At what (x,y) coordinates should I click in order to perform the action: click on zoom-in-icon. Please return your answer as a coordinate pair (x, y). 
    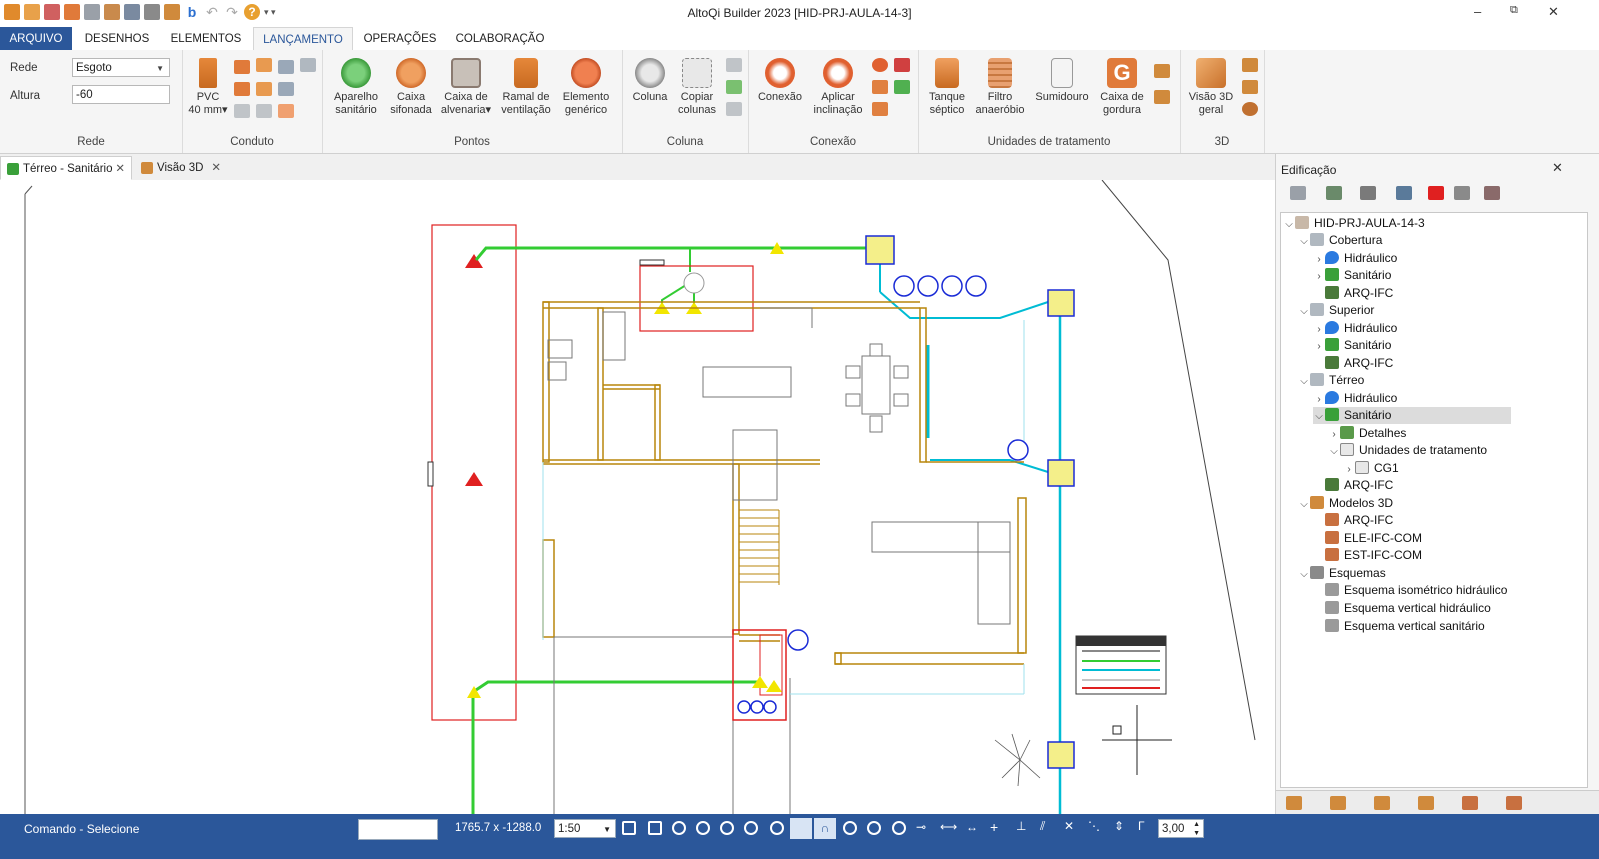
    Looking at the image, I should click on (679, 828).